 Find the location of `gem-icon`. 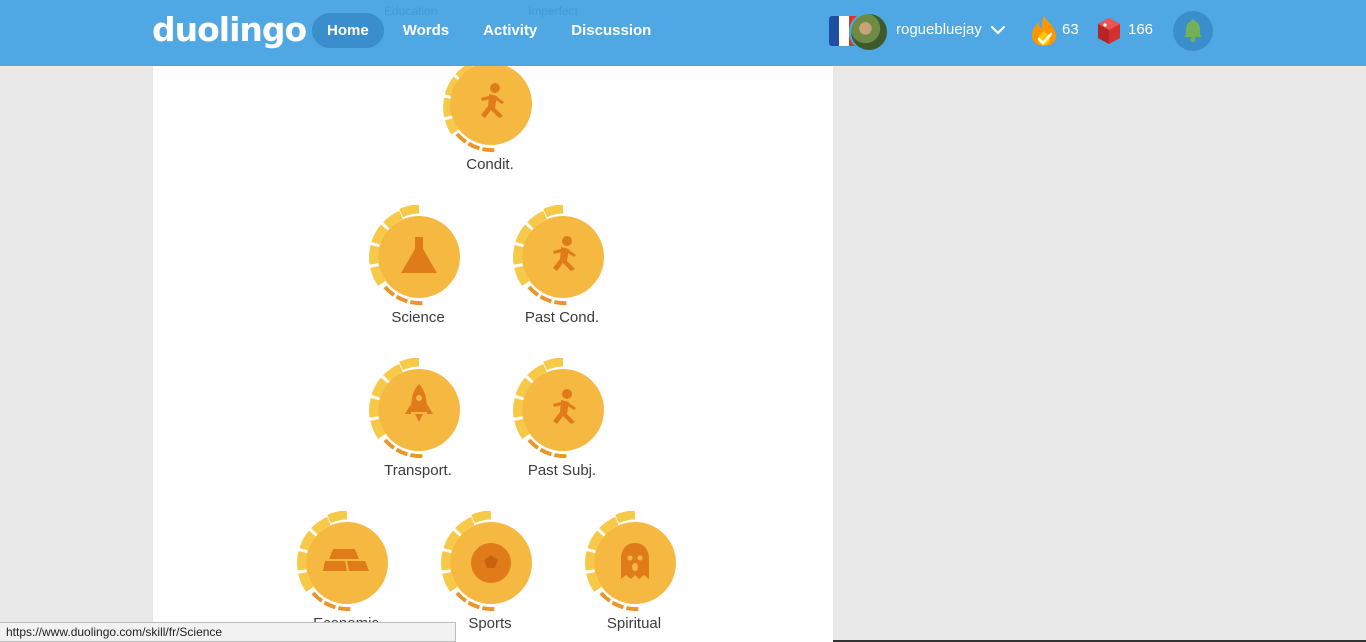

gem-icon is located at coordinates (1109, 31).